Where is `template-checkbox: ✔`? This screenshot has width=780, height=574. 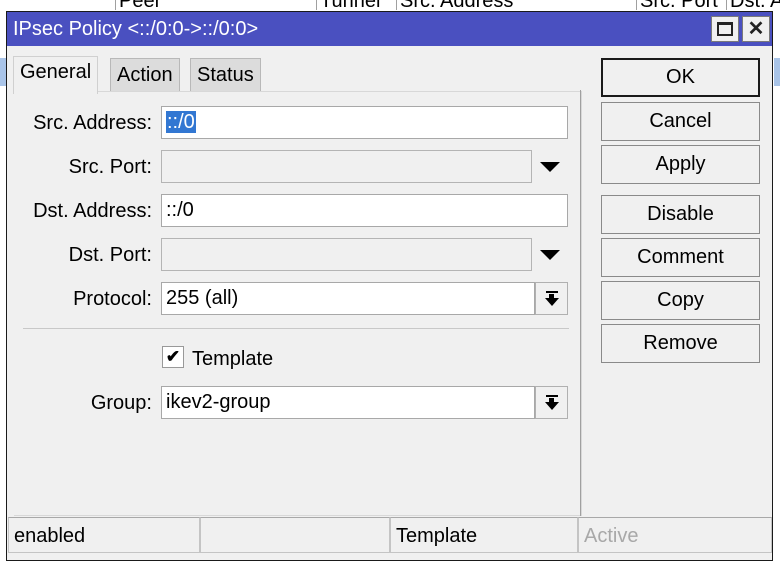
template-checkbox: ✔ is located at coordinates (173, 357).